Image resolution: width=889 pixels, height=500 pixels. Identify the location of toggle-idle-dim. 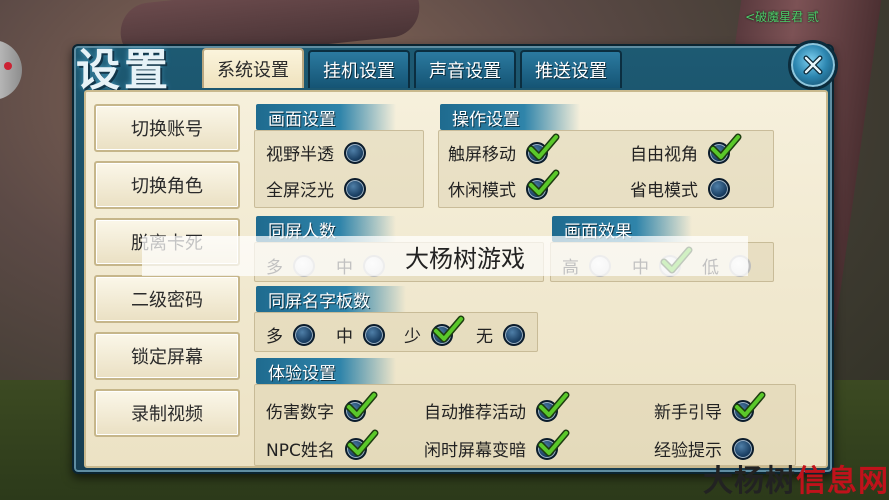
(553, 444).